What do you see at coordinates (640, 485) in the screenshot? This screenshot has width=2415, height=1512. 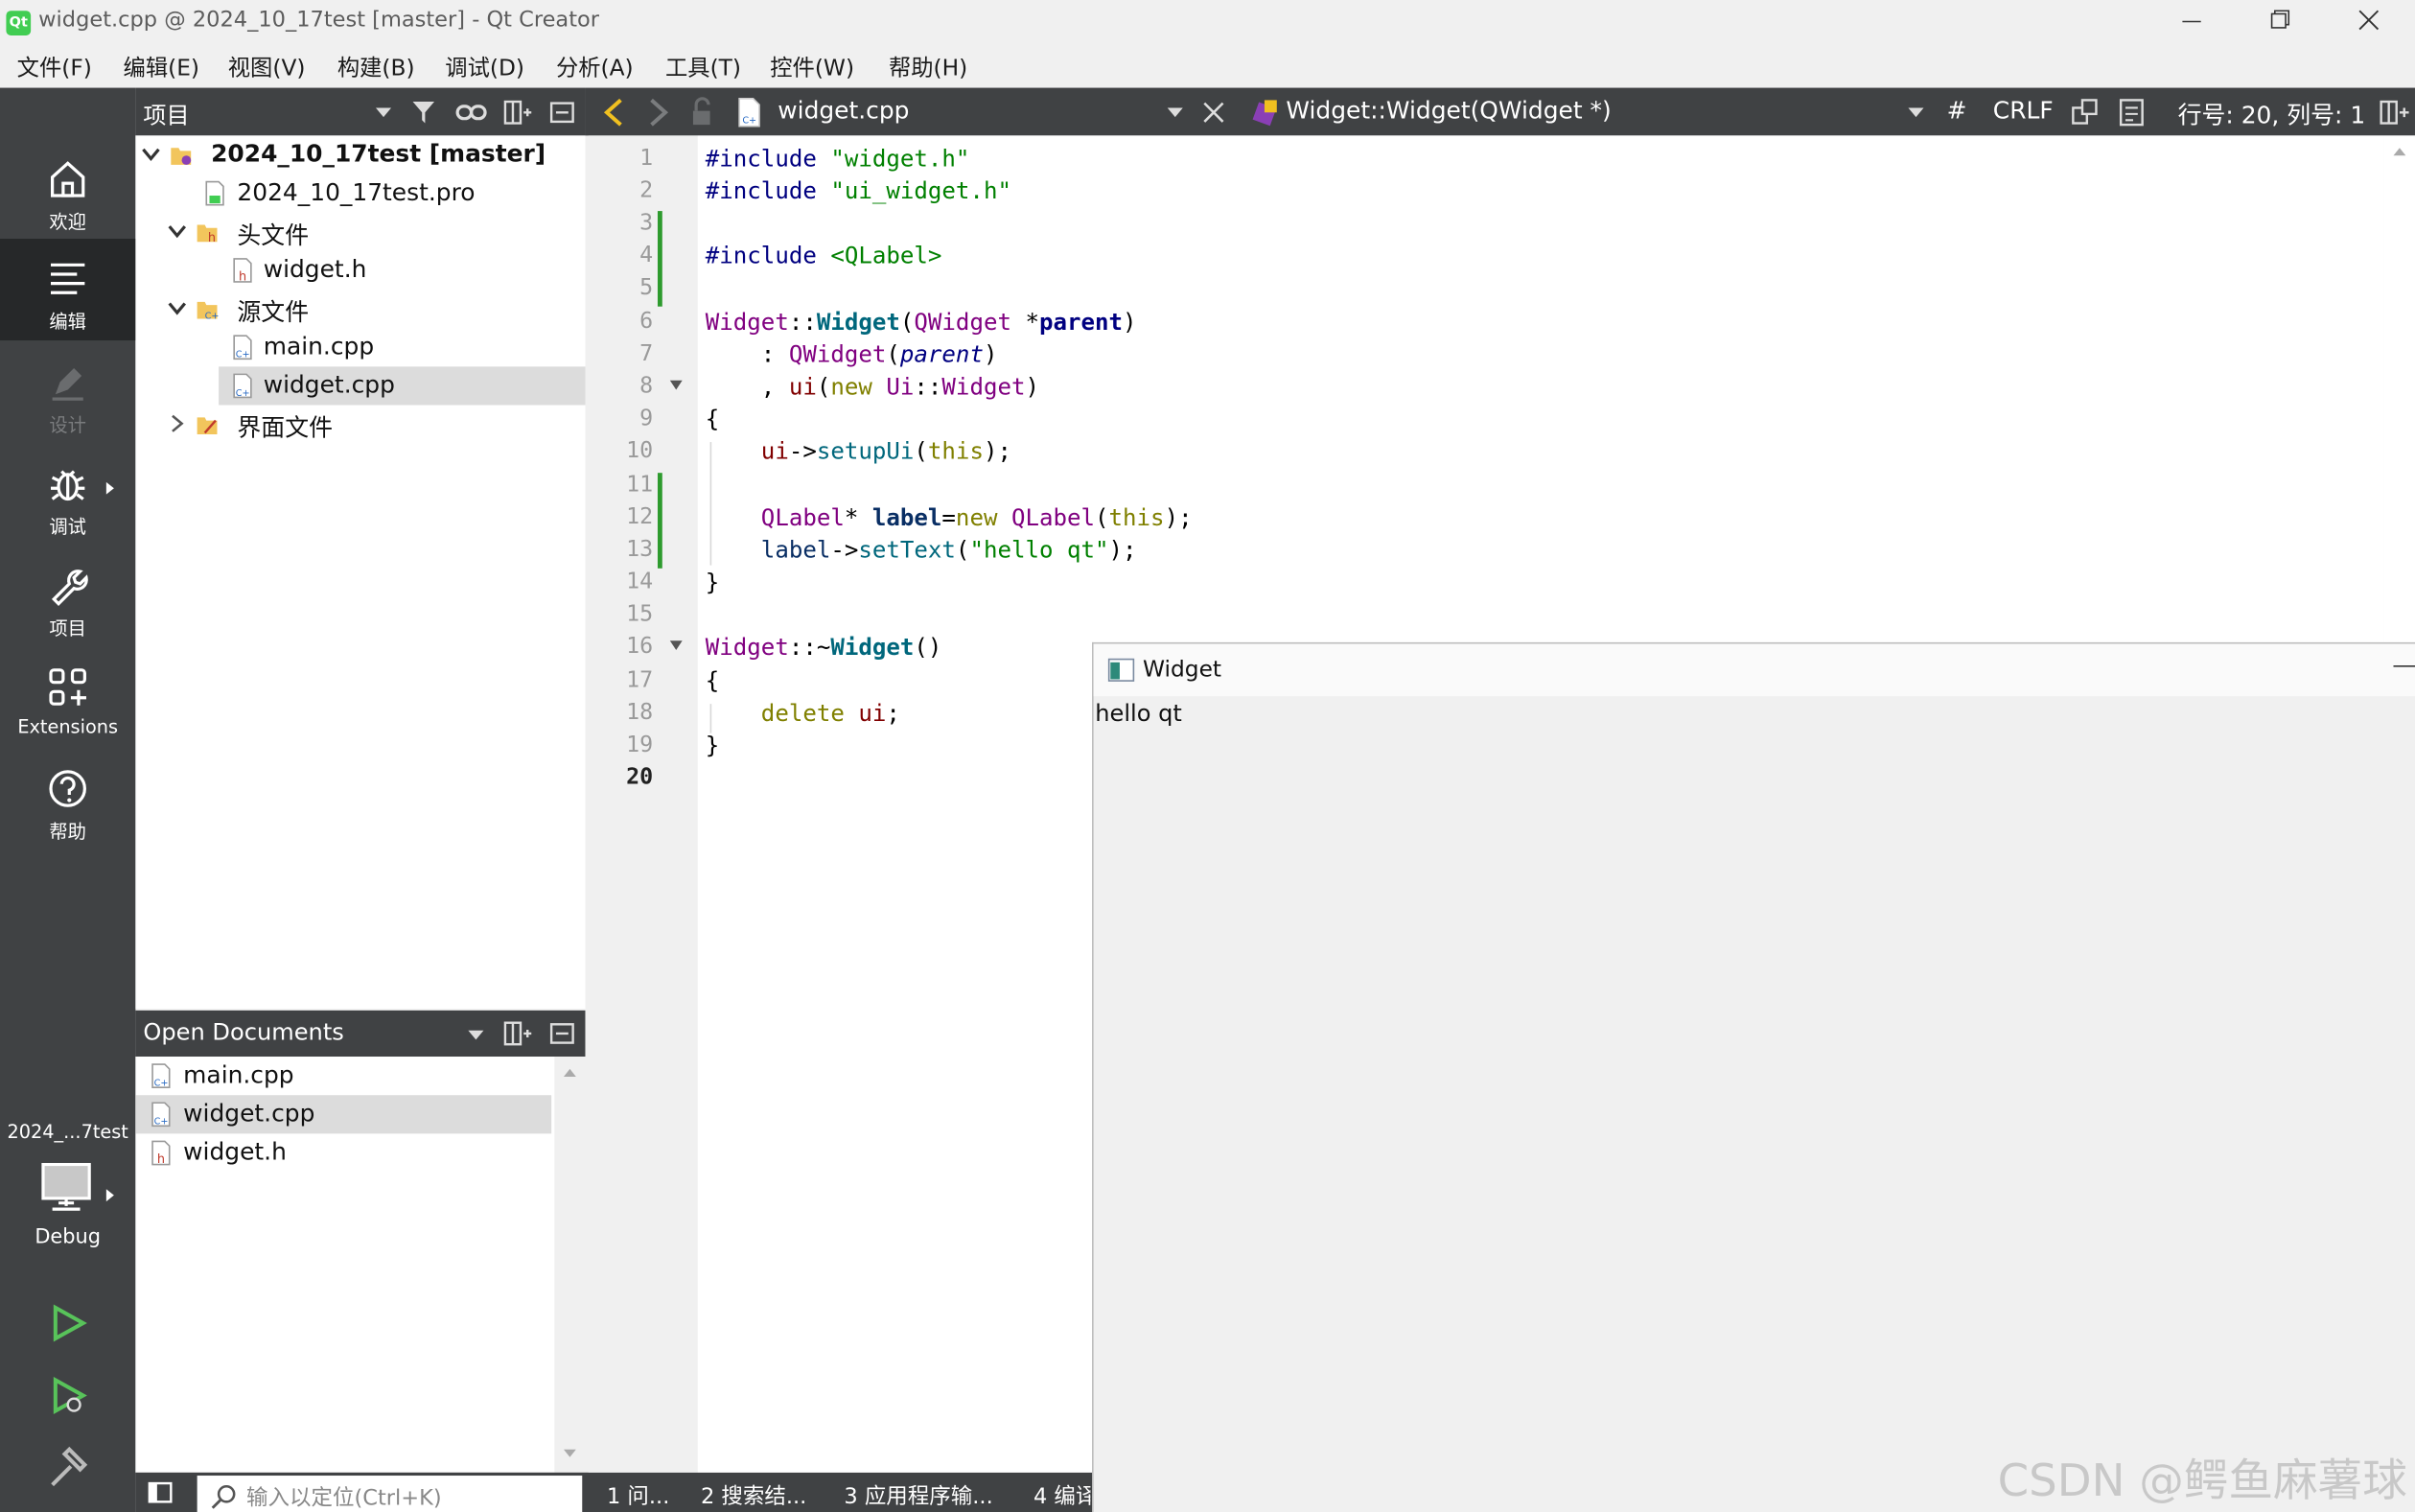 I see `line-number: 11` at bounding box center [640, 485].